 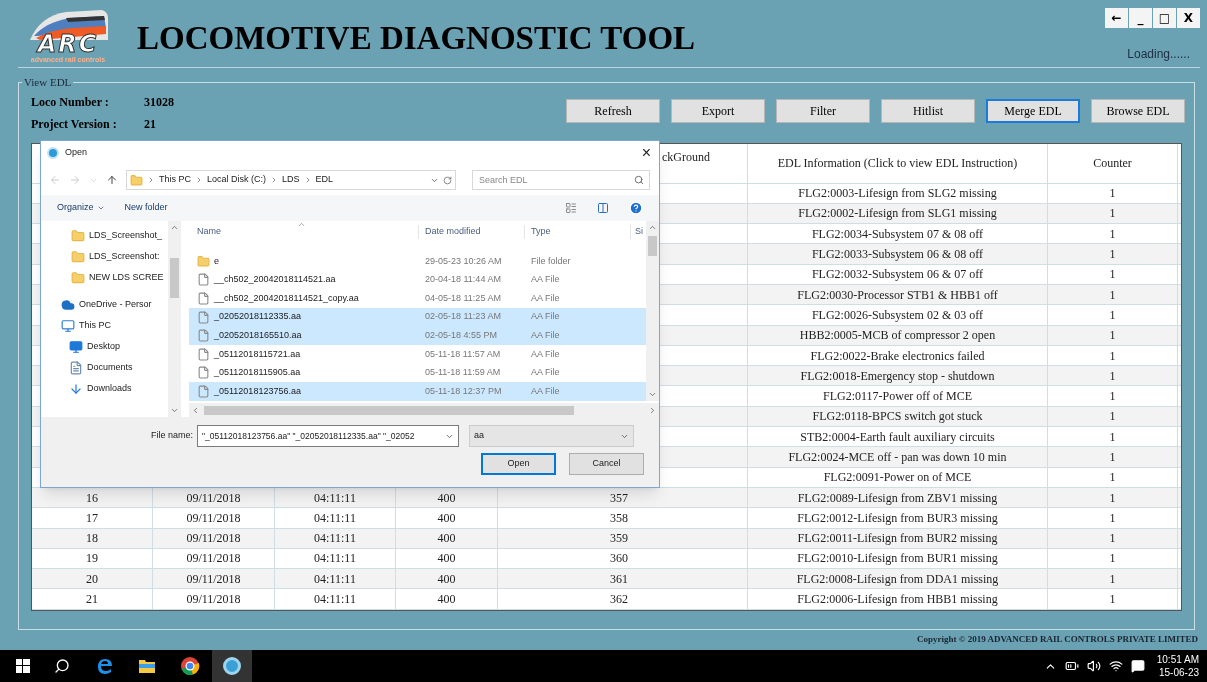 I want to click on up-folder-icon, so click(x=112, y=180).